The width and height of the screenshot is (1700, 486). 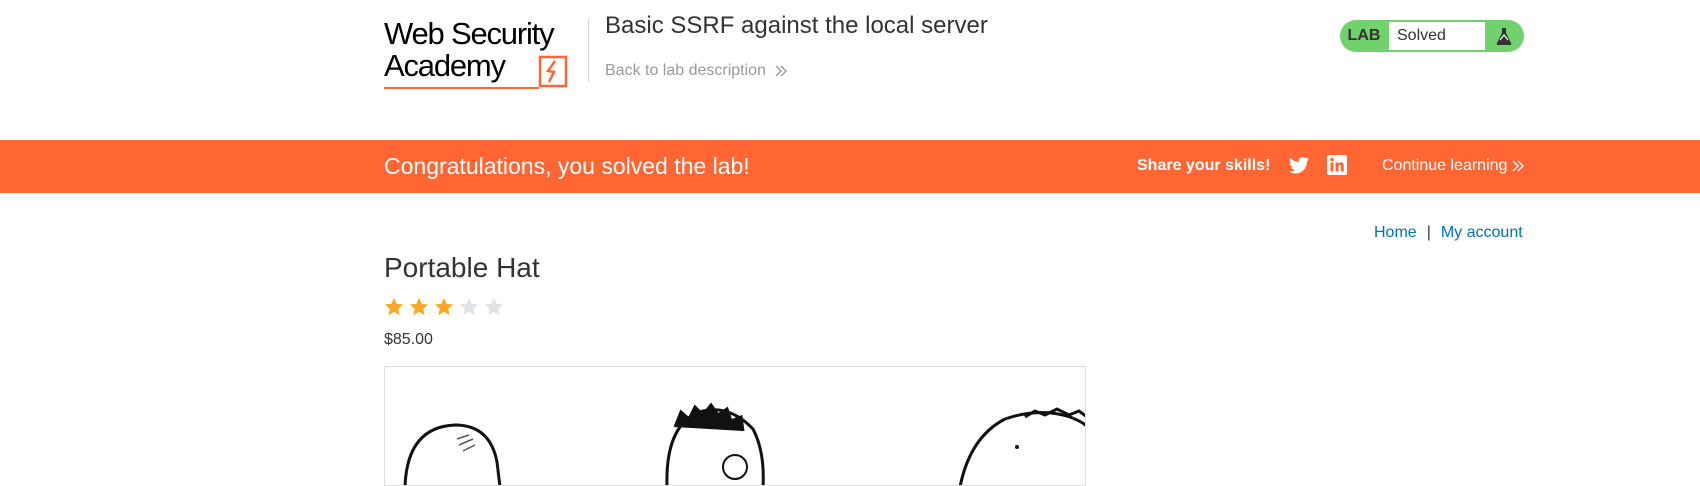 I want to click on logo-underline, so click(x=461, y=88).